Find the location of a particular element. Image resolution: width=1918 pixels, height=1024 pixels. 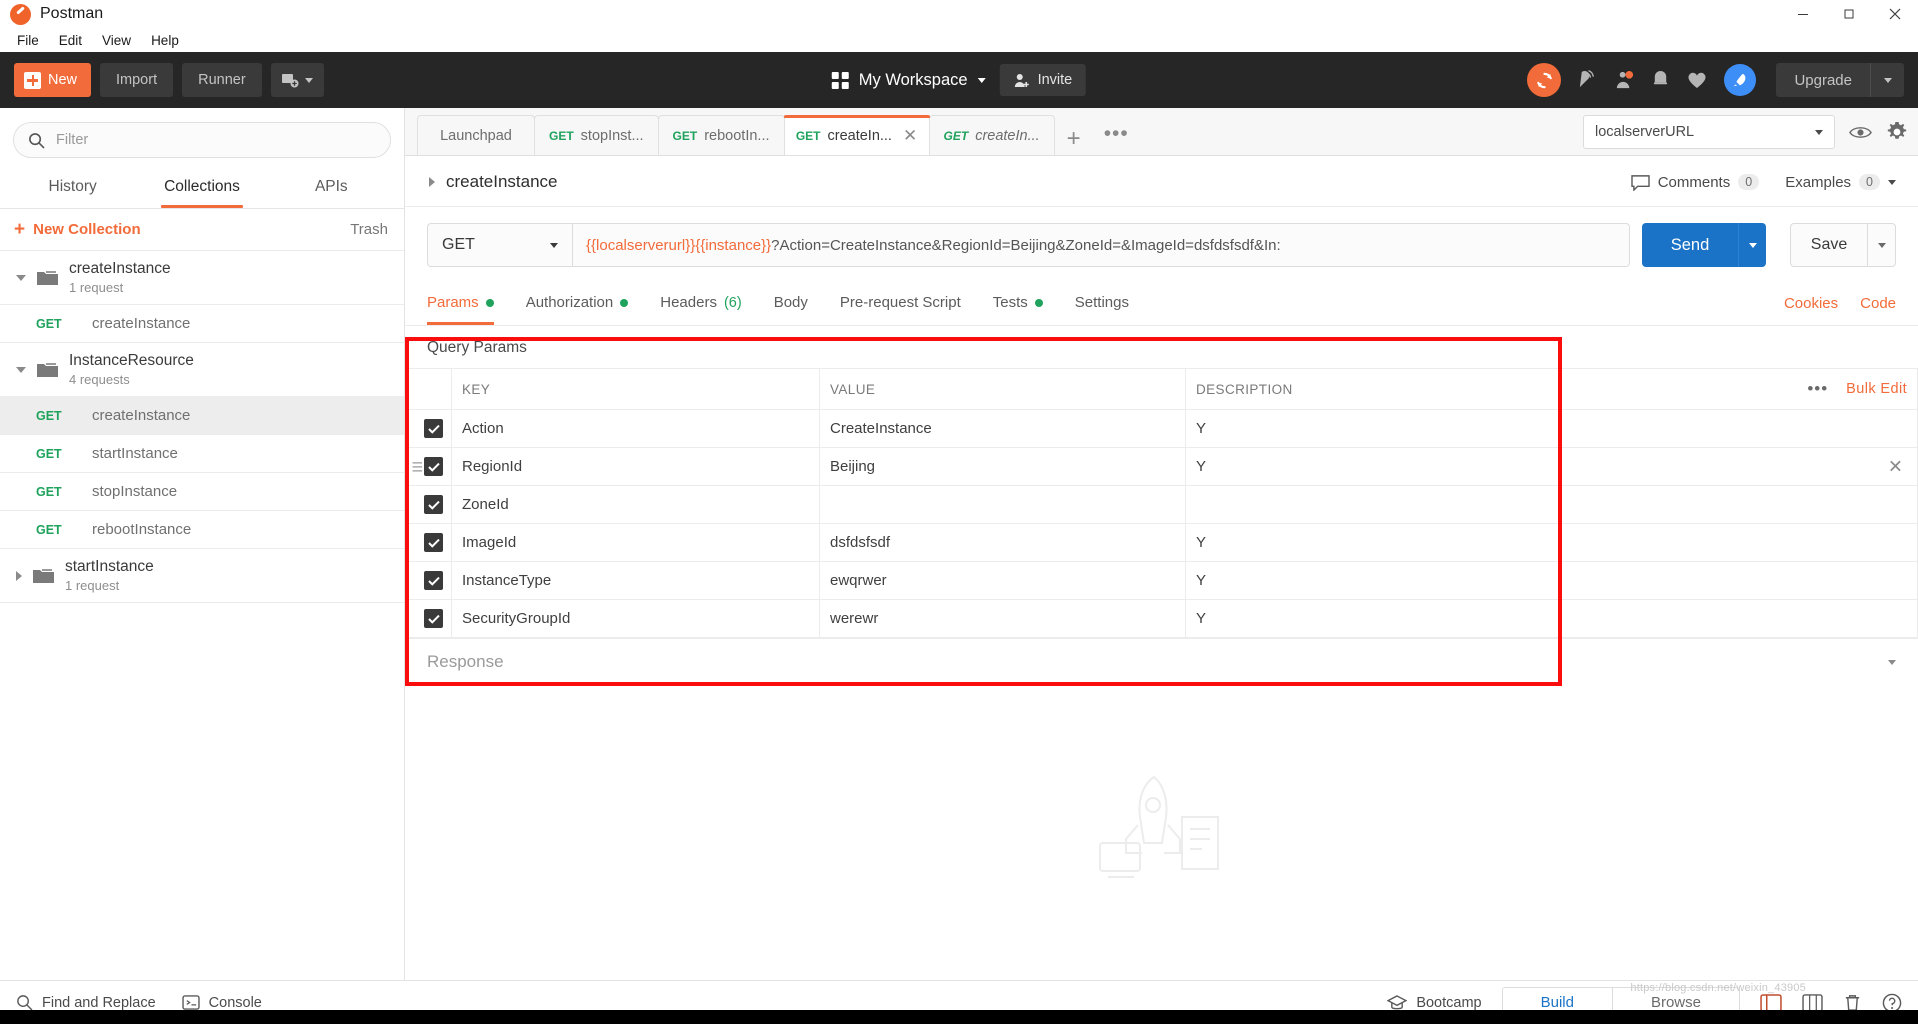

bell-icon is located at coordinates (1660, 80).